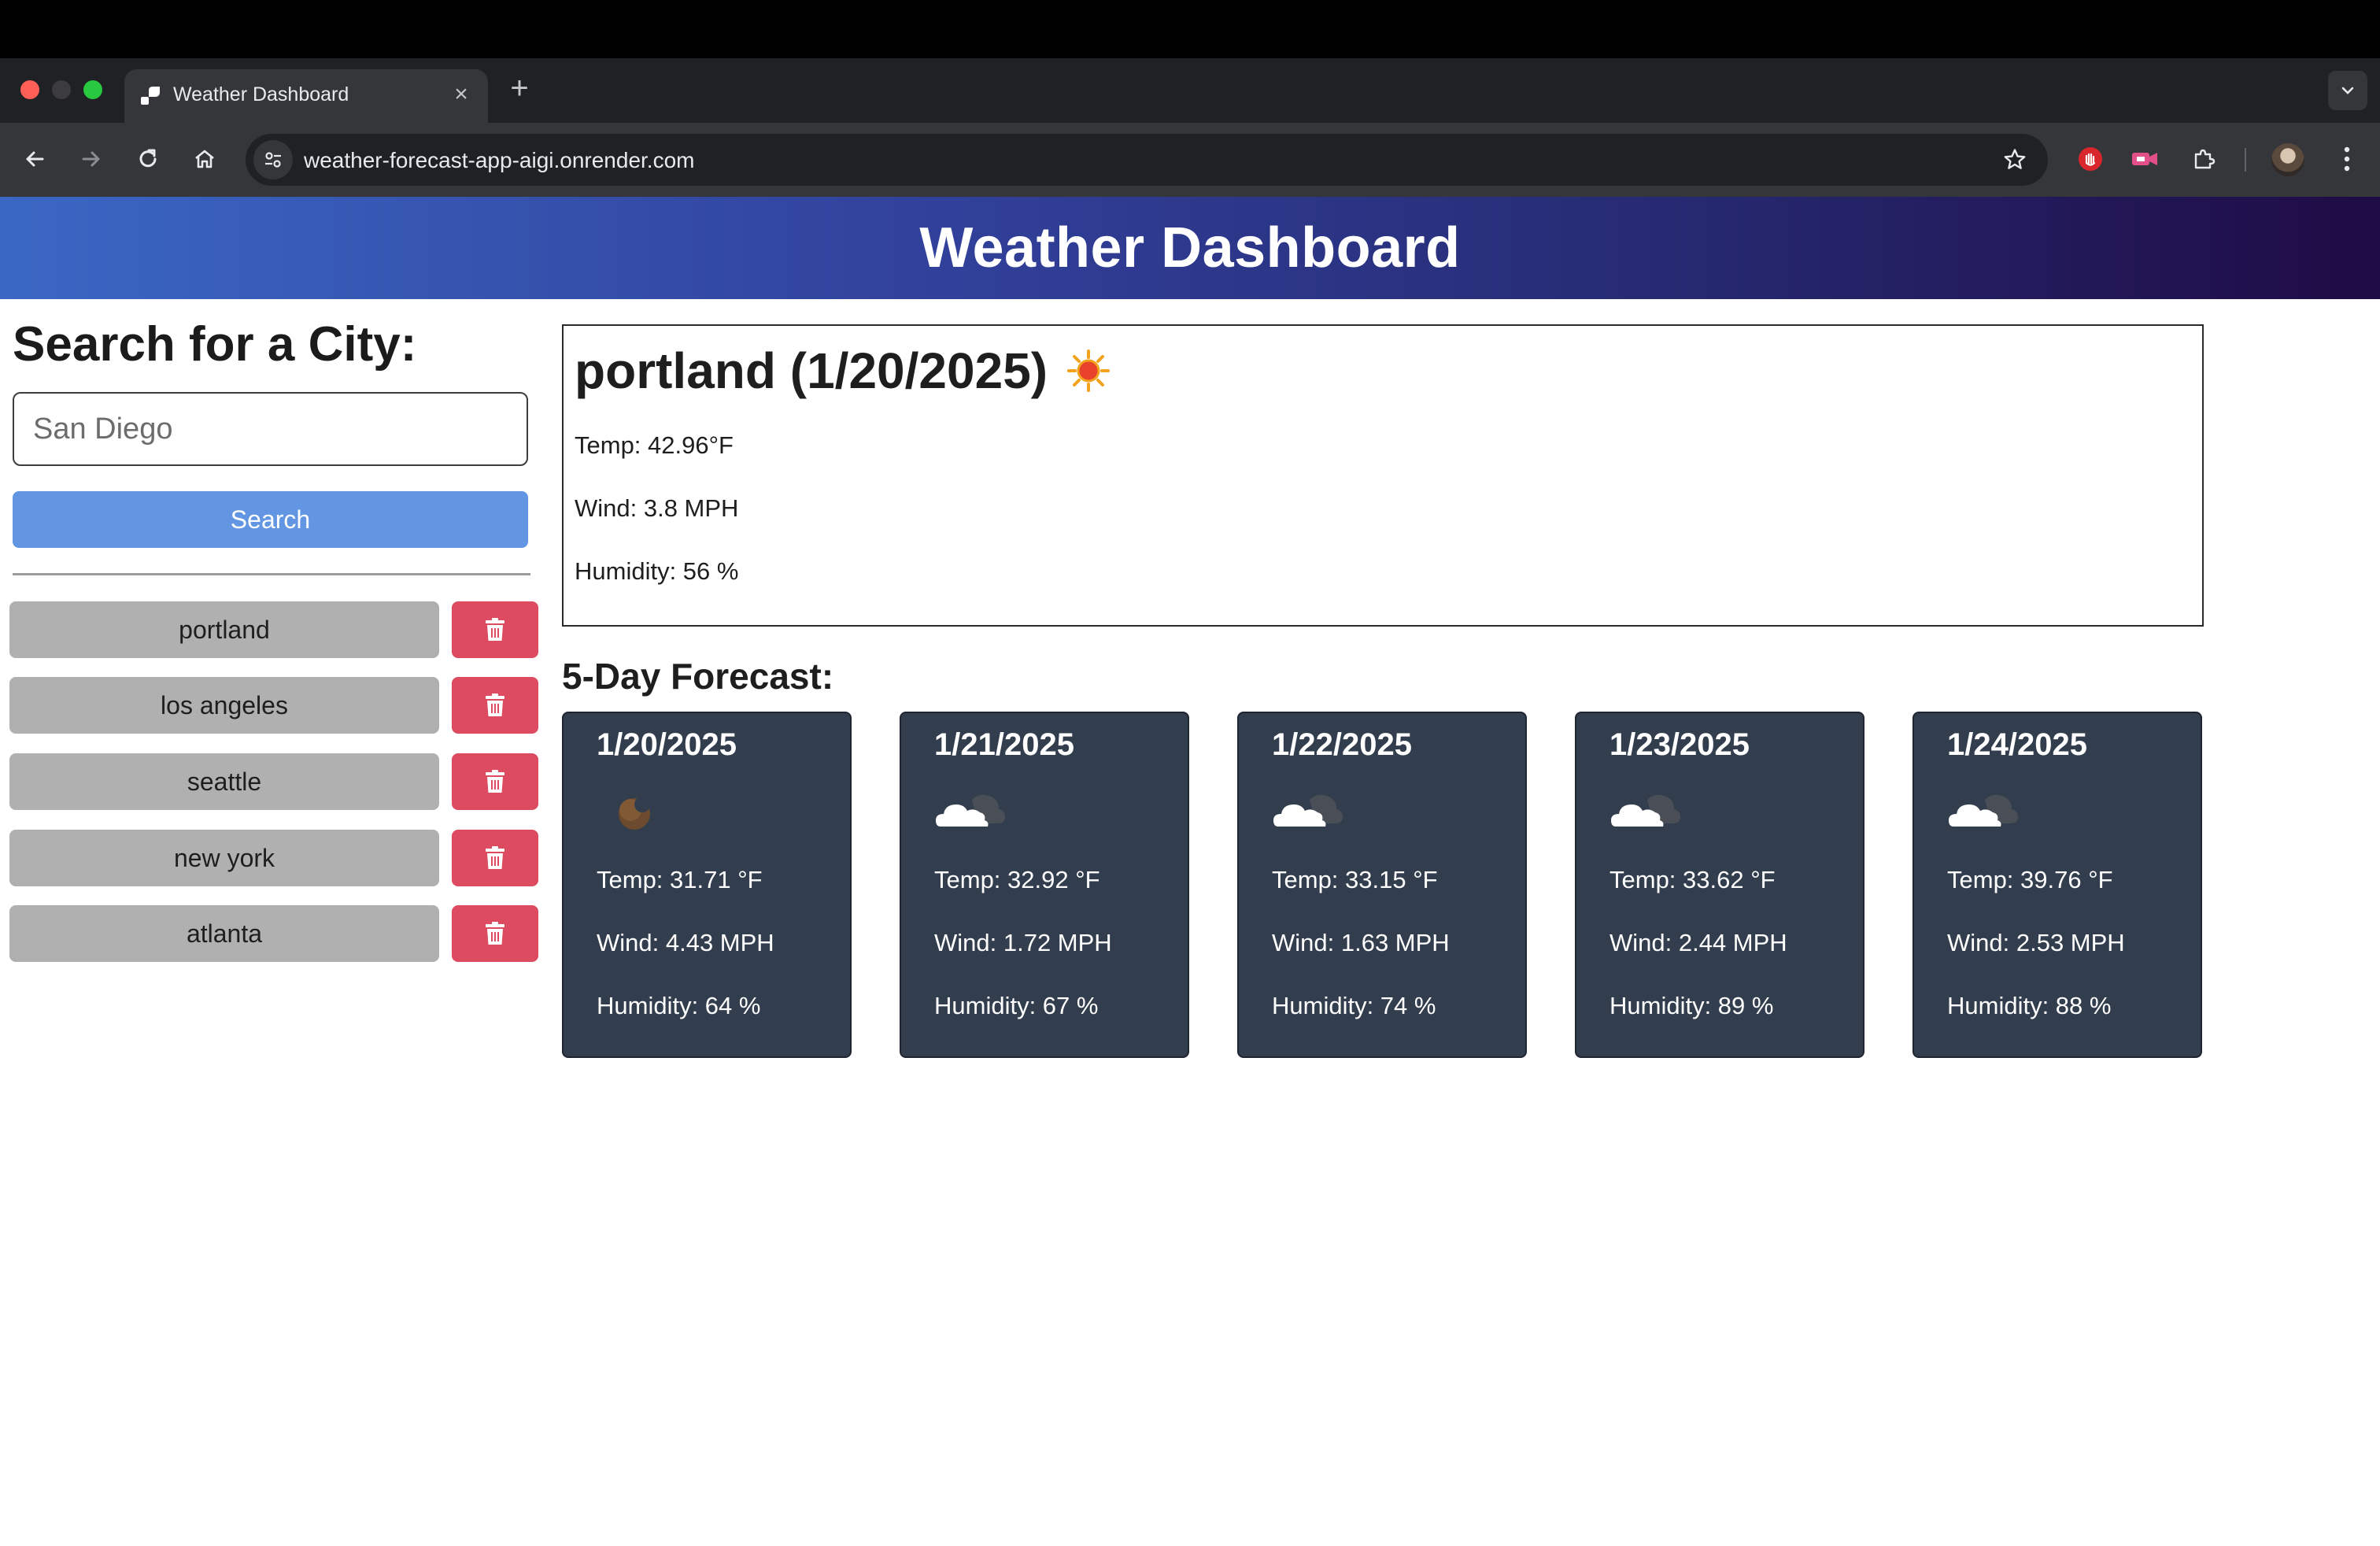 This screenshot has height=1546, width=2380. I want to click on current-city-date: portland (1/20/2025), so click(811, 371).